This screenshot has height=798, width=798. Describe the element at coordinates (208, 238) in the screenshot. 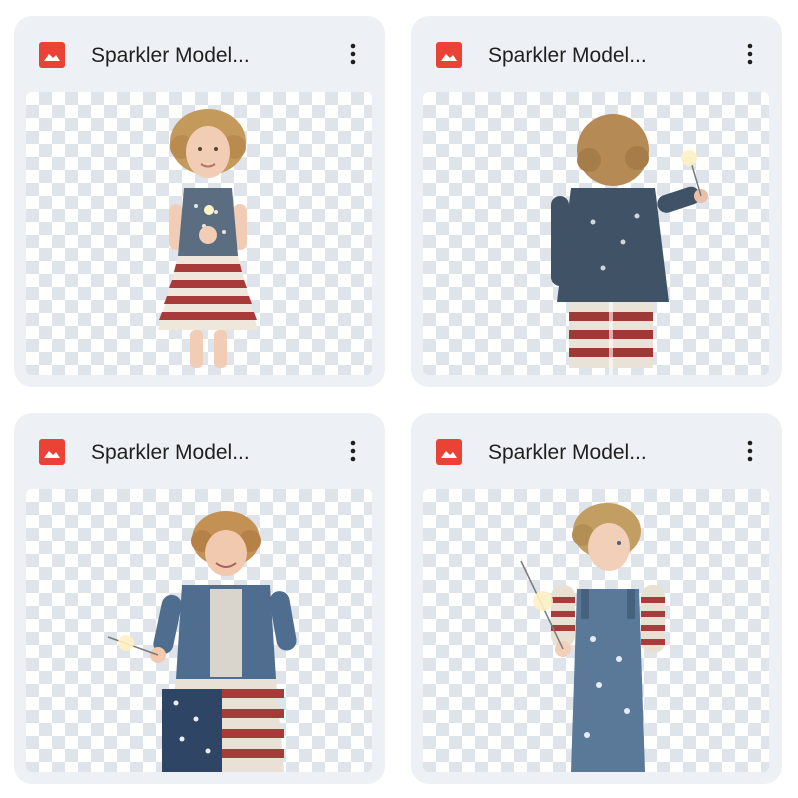

I see `girl-in-flag-dress-image` at that location.